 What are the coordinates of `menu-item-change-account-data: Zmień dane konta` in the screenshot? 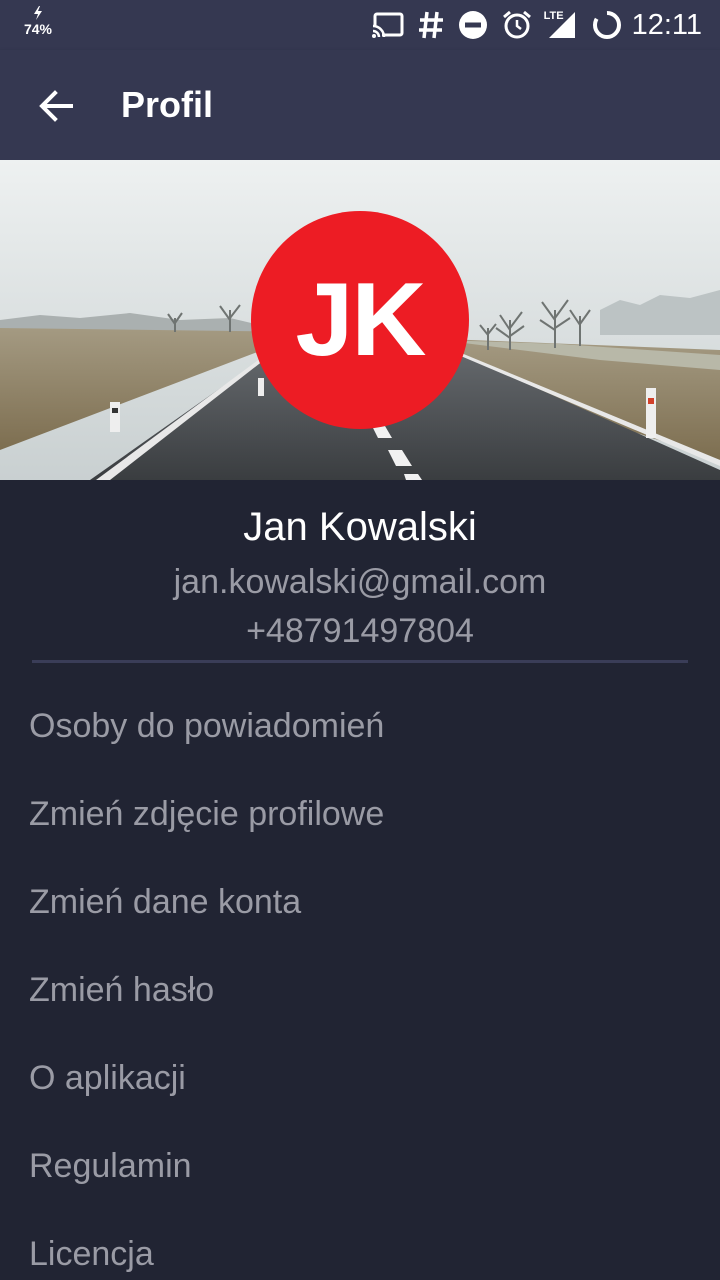 It's located at (360, 902).